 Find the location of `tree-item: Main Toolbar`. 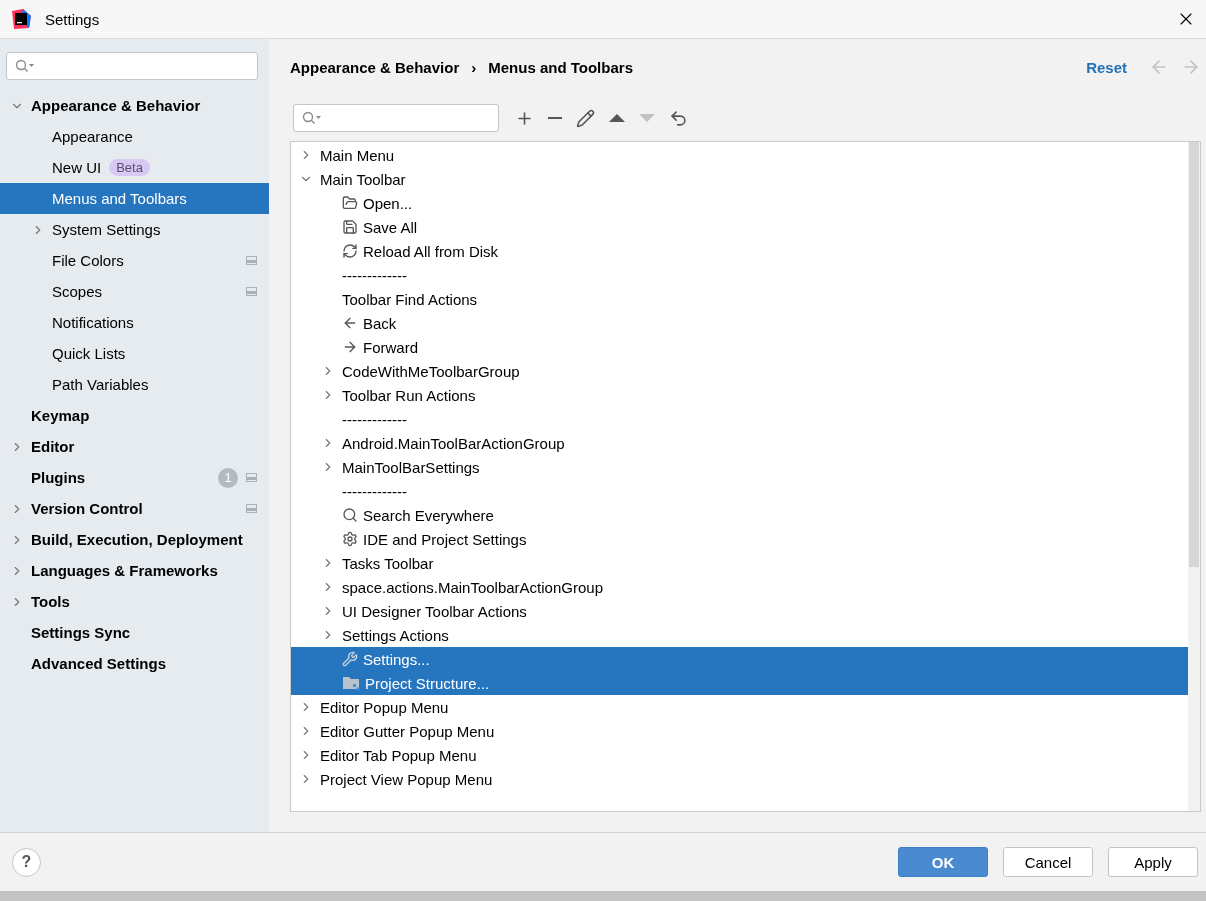

tree-item: Main Toolbar is located at coordinates (739, 179).